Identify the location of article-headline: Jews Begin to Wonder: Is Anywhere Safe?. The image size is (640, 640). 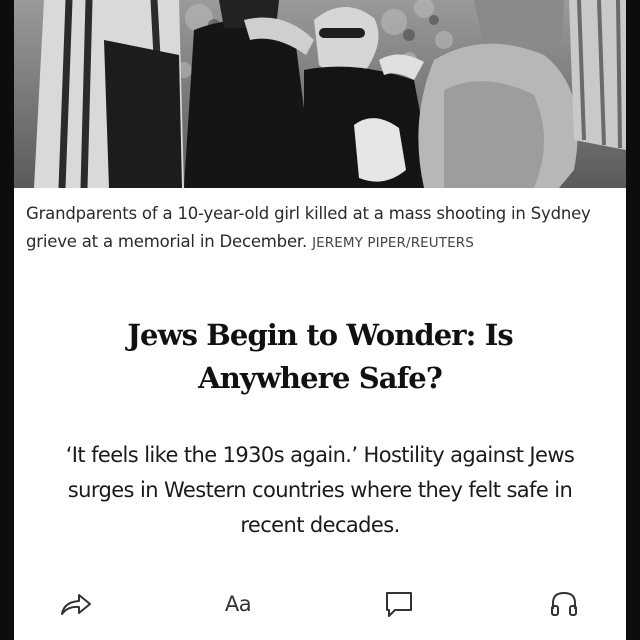
(320, 357).